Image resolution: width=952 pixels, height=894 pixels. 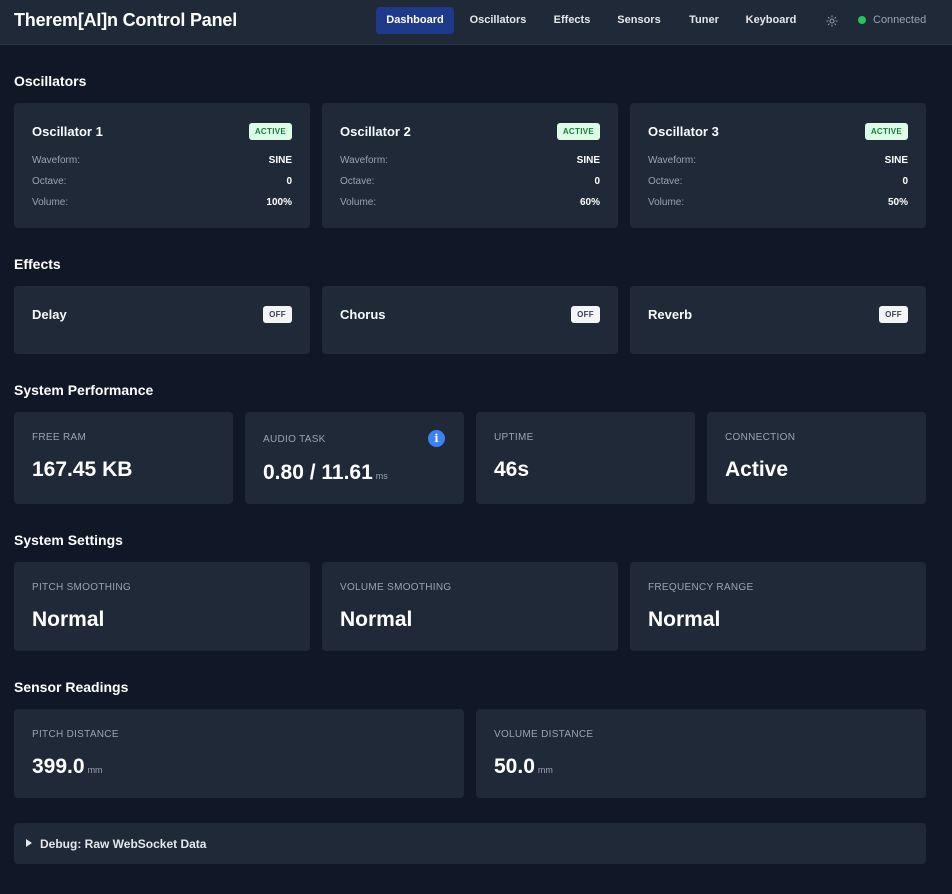 What do you see at coordinates (639, 20) in the screenshot?
I see `nav-sensors: Sensors` at bounding box center [639, 20].